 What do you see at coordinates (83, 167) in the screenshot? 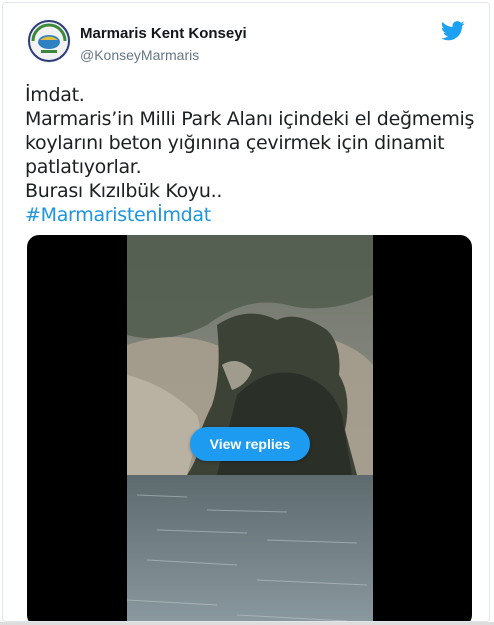
I see `tweet-text-line: patlatıyorlar.` at bounding box center [83, 167].